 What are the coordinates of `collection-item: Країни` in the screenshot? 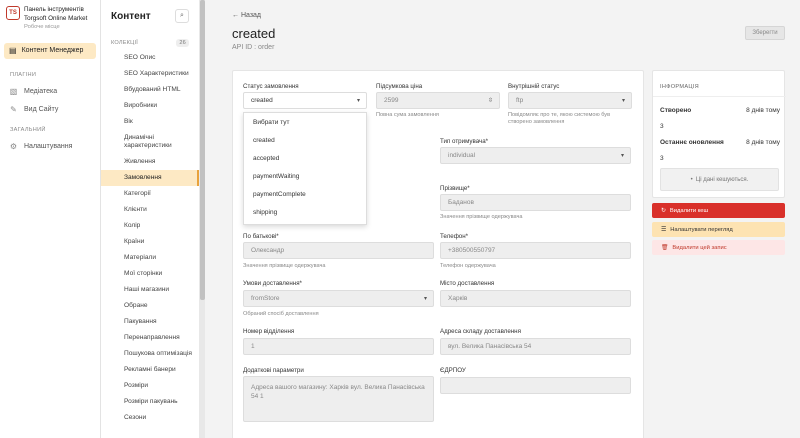 It's located at (150, 242).